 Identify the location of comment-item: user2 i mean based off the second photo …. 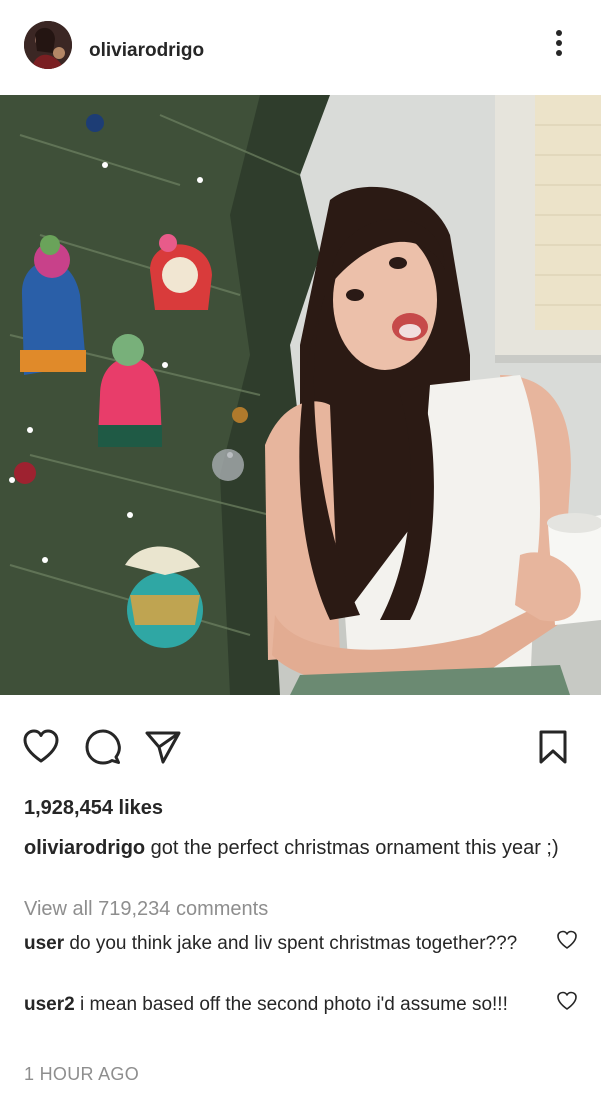
(279, 1005).